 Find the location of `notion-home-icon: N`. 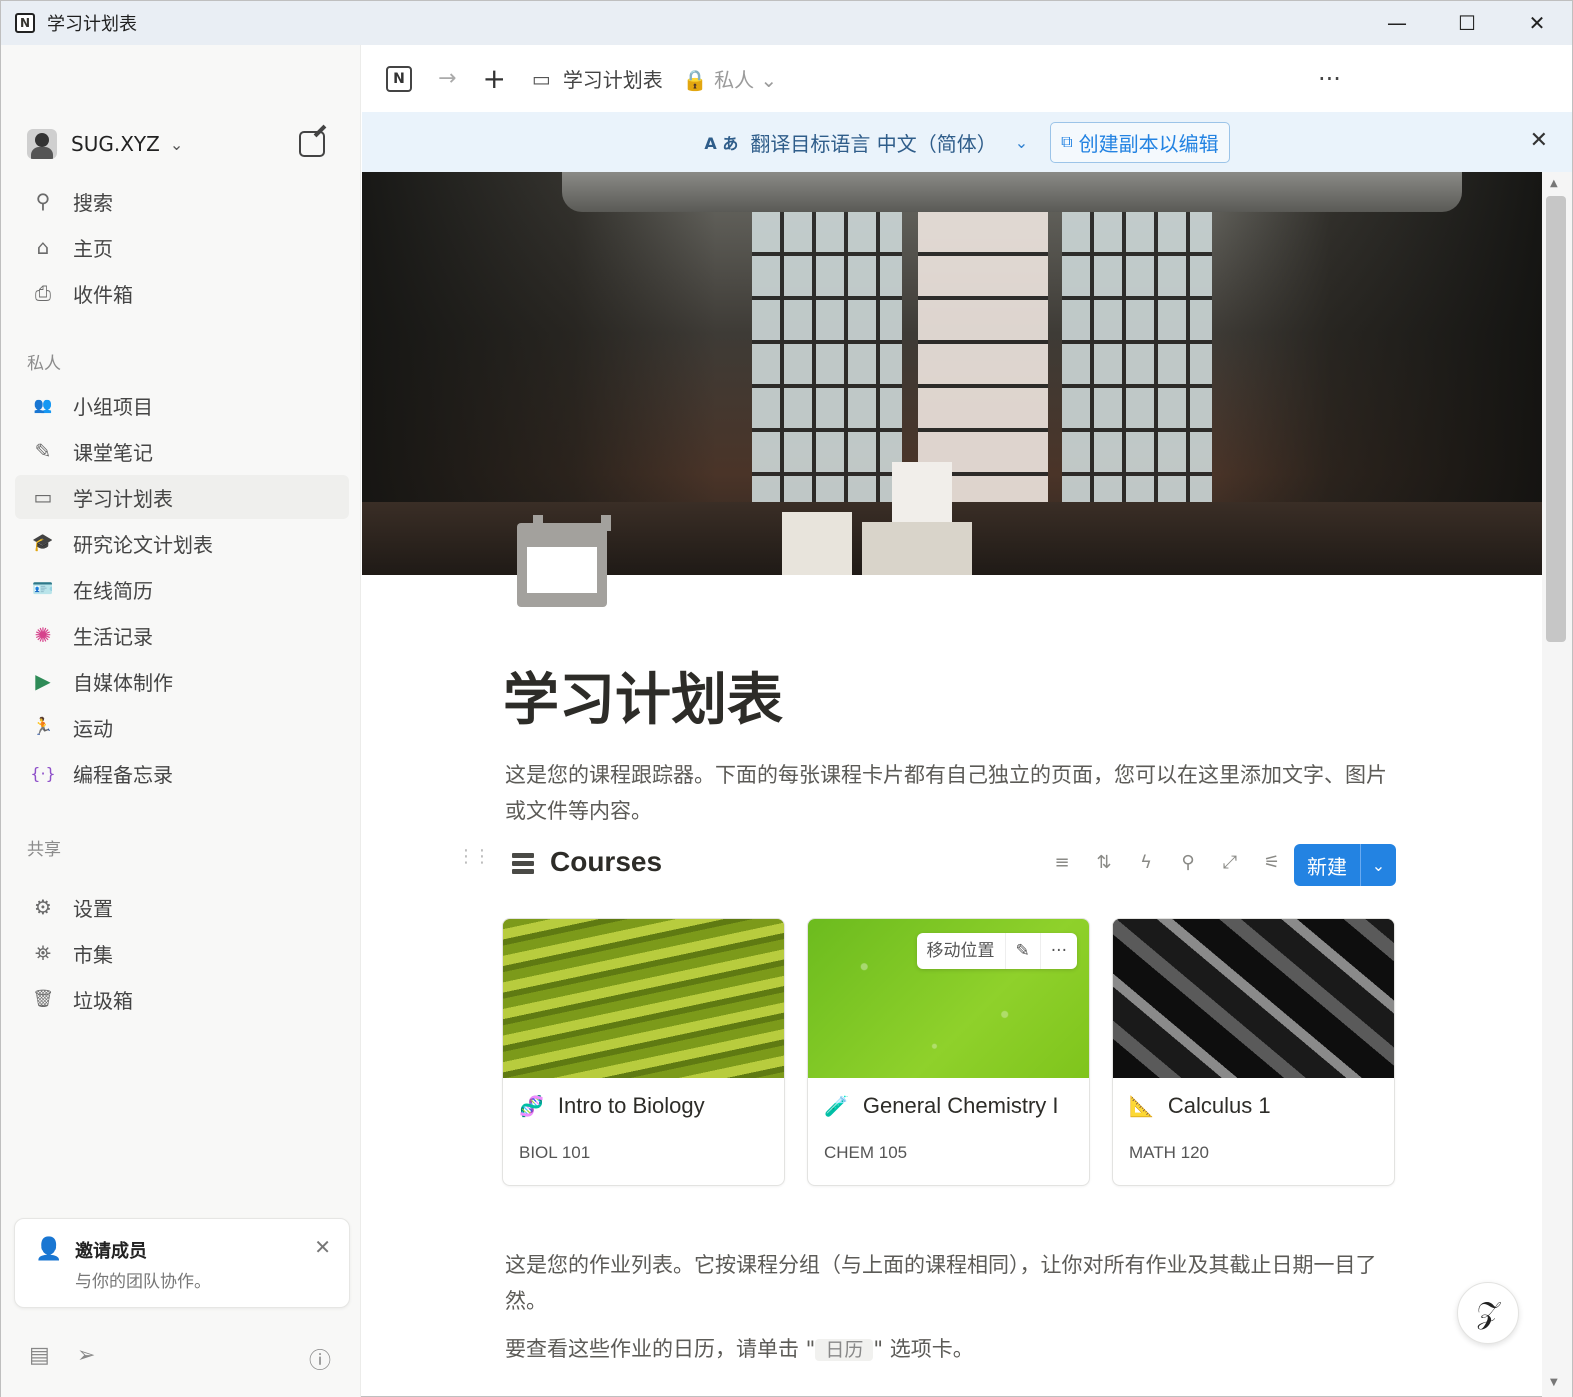

notion-home-icon: N is located at coordinates (399, 78).